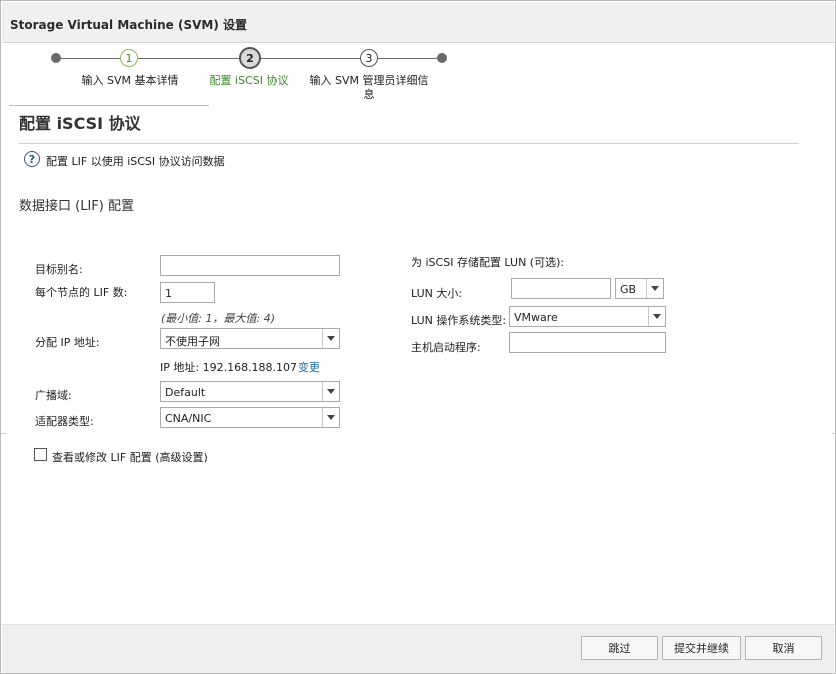  Describe the element at coordinates (53, 395) in the screenshot. I see `broadcast-domain-label: 广播域:` at that location.